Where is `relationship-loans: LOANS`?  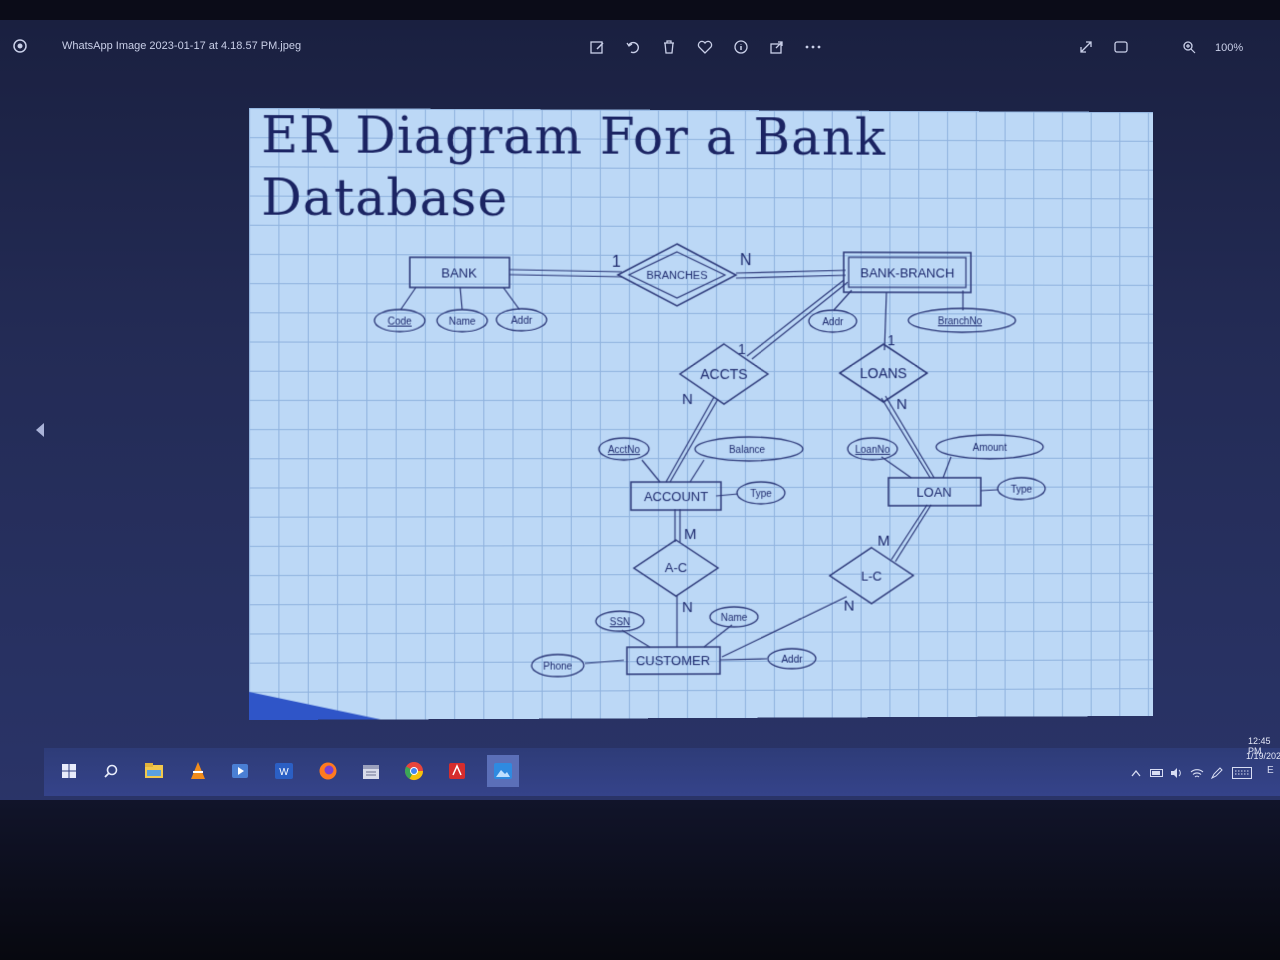 relationship-loans: LOANS is located at coordinates (884, 373).